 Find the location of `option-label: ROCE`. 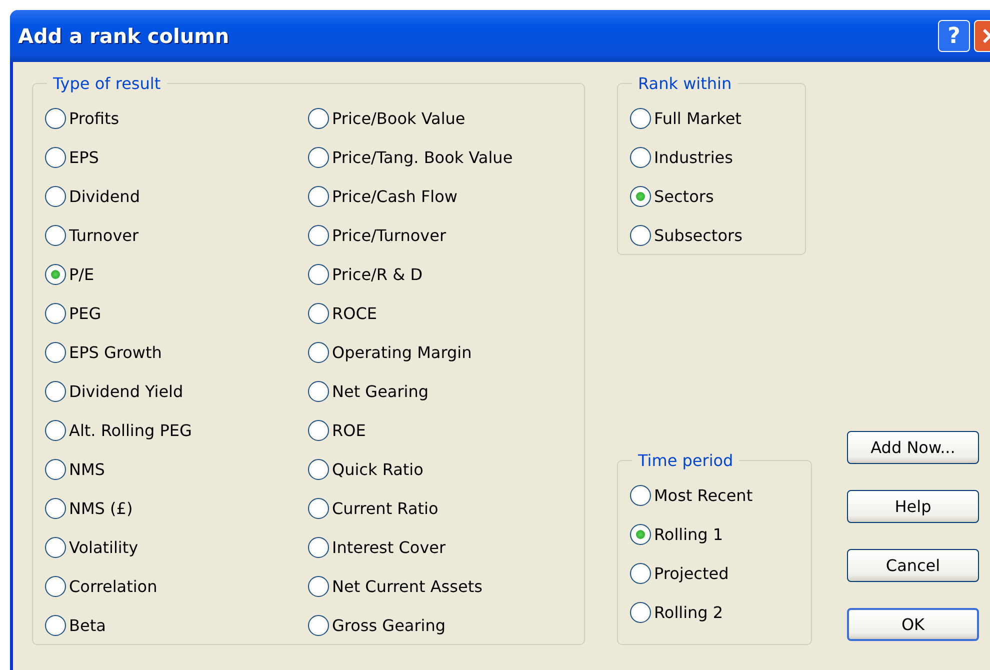

option-label: ROCE is located at coordinates (354, 313).